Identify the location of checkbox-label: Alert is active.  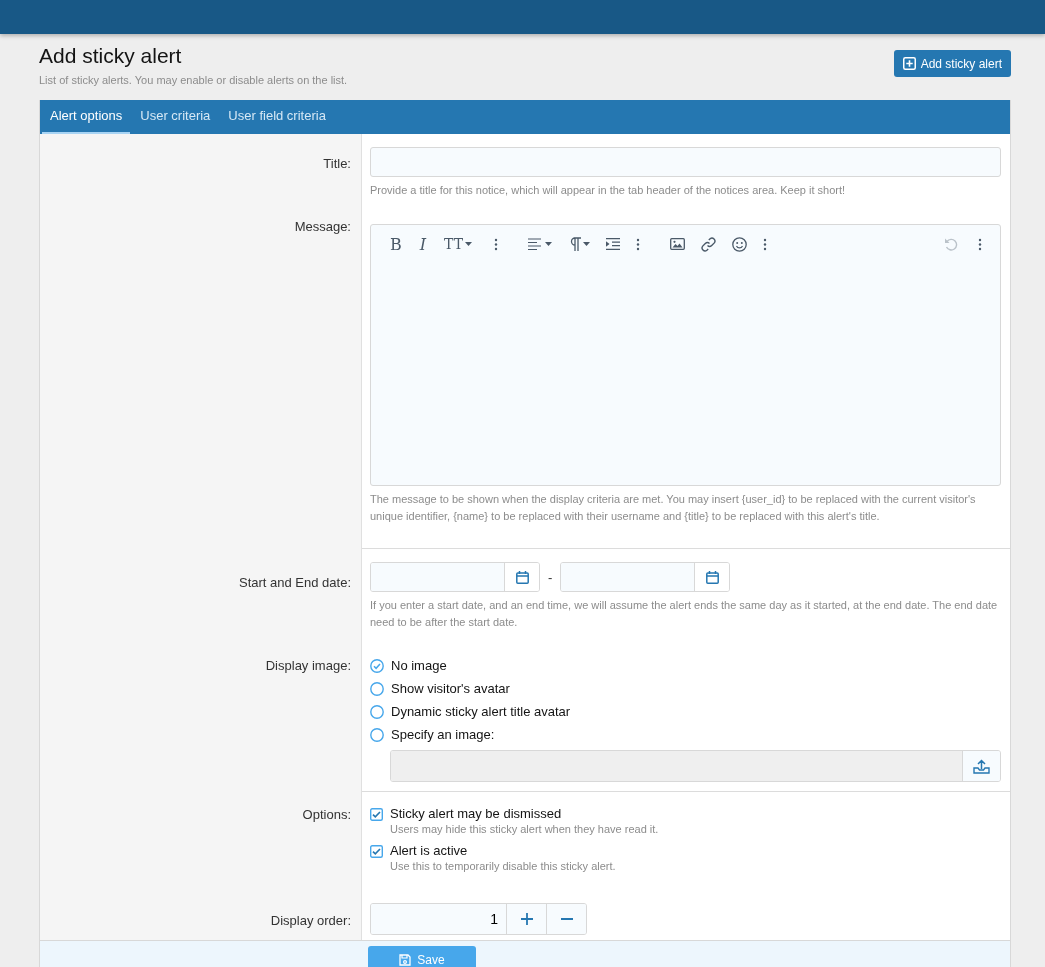
(429, 850).